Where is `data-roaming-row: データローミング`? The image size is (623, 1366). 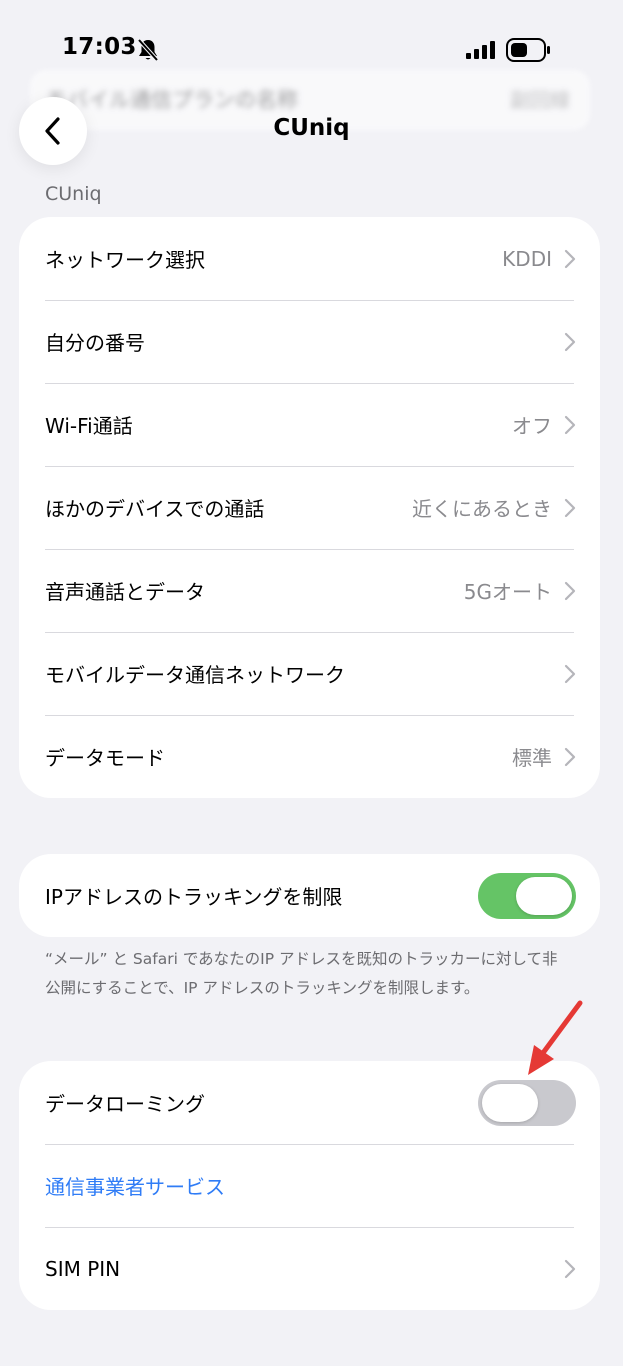
data-roaming-row: データローミング is located at coordinates (309, 1102).